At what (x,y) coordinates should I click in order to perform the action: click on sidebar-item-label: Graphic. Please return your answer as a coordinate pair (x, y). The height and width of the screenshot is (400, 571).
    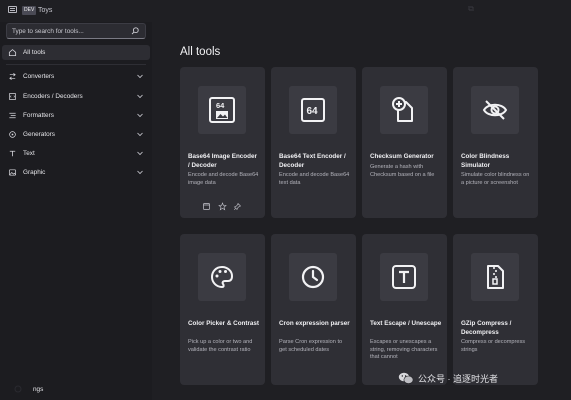
    Looking at the image, I should click on (34, 172).